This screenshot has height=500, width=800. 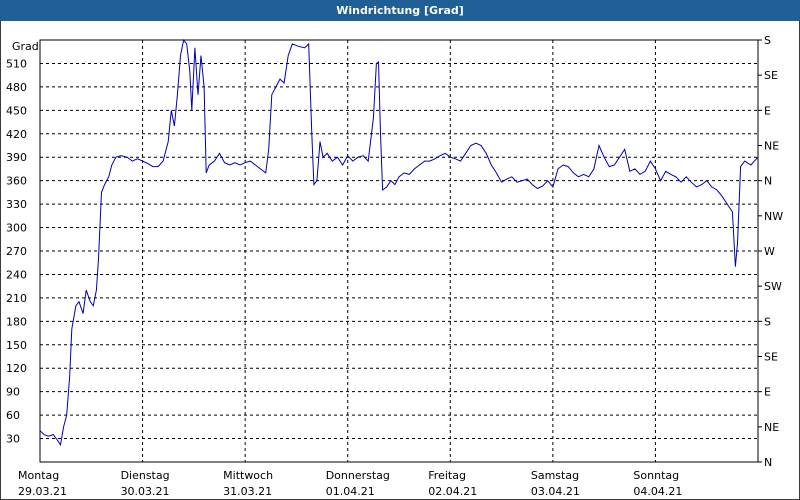 I want to click on y-tick-label: 210, so click(x=16, y=298).